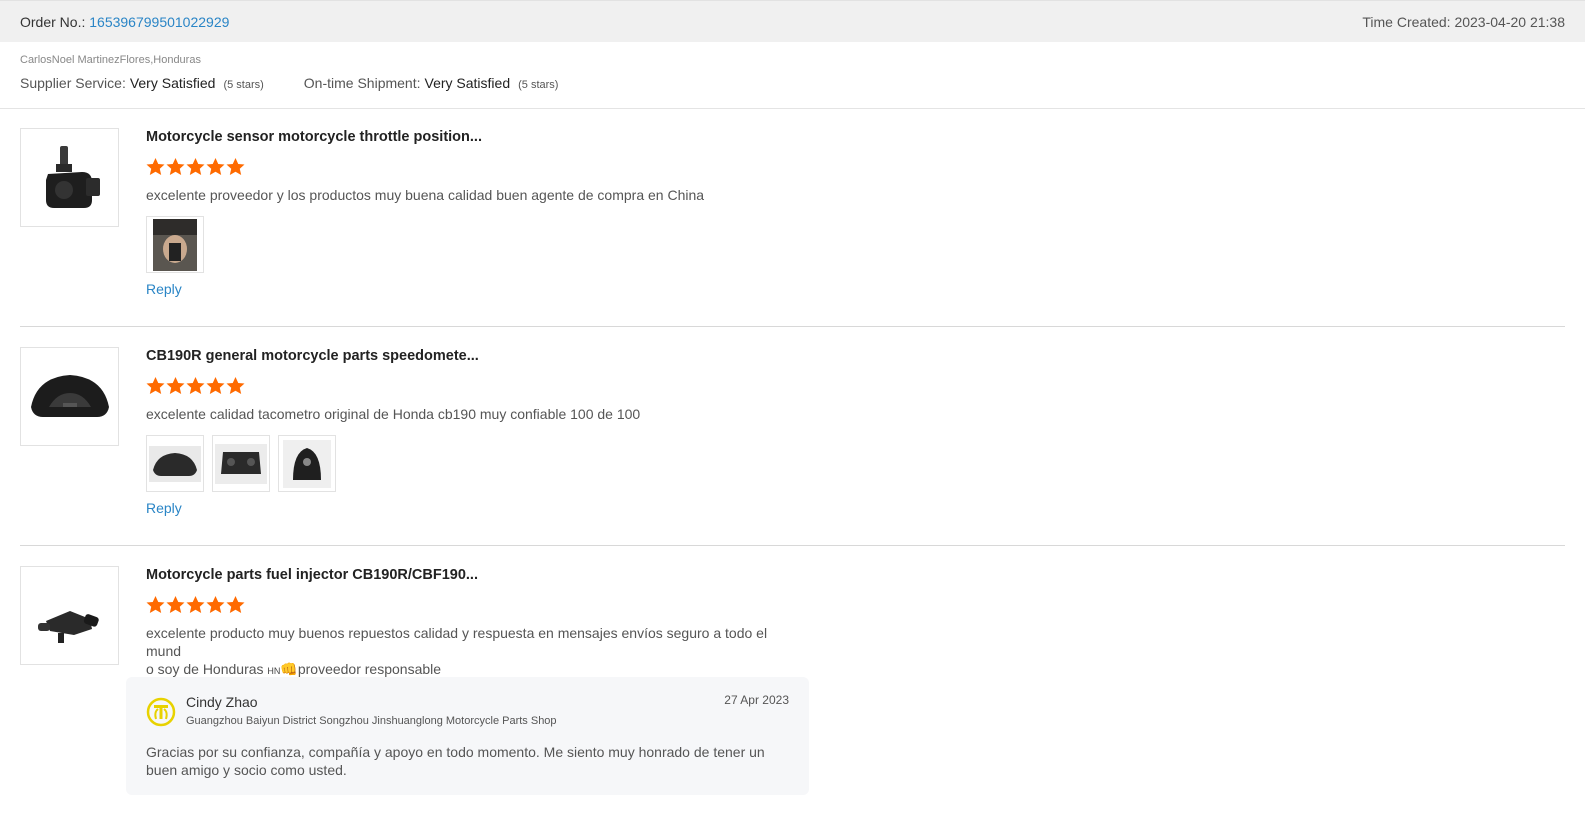 The image size is (1585, 814). What do you see at coordinates (792, 108) in the screenshot?
I see `header-divider` at bounding box center [792, 108].